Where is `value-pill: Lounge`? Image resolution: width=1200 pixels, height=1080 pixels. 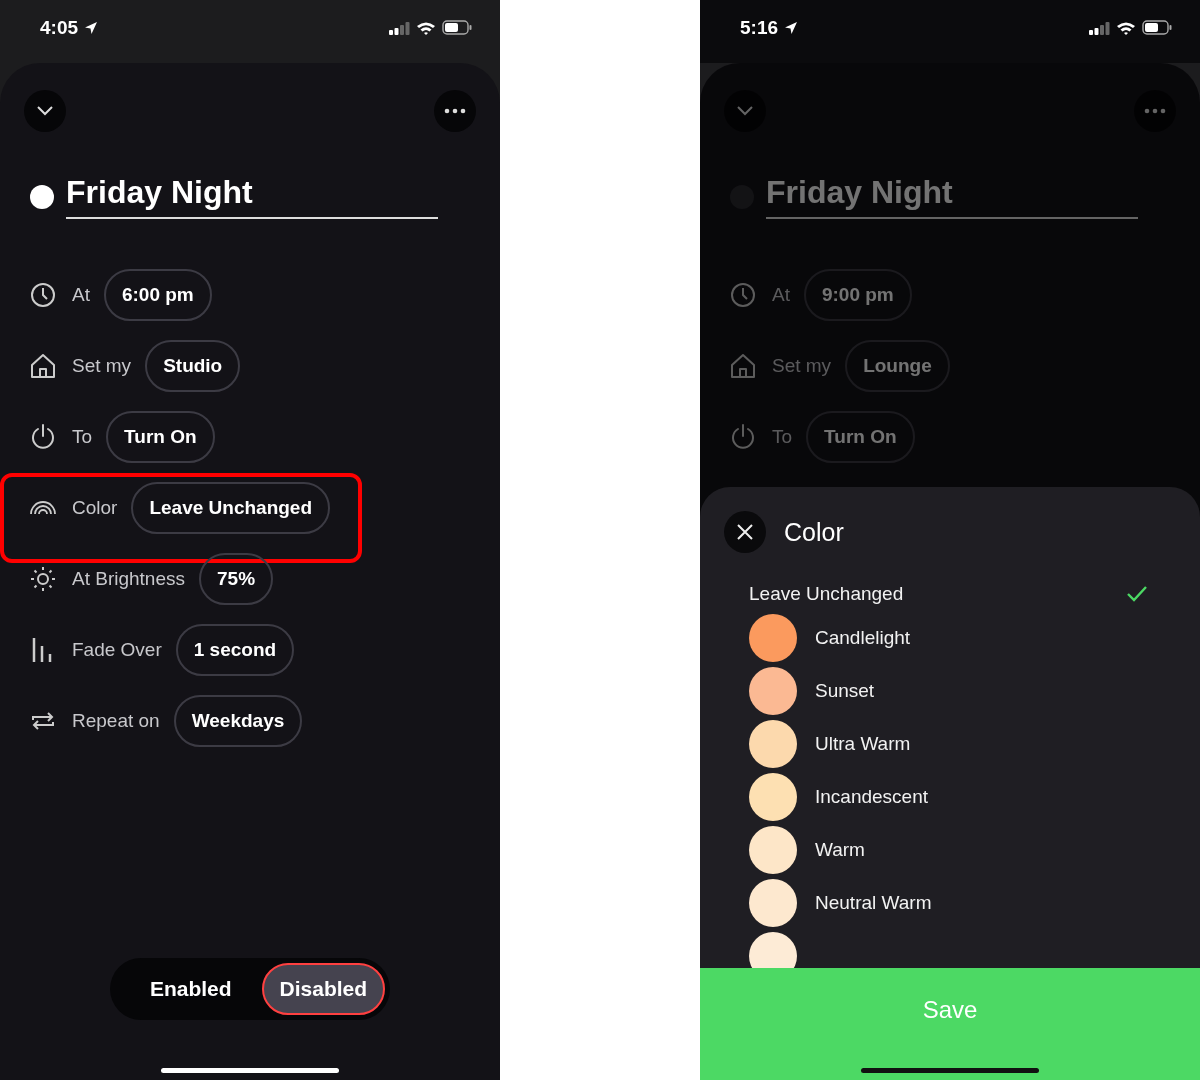 value-pill: Lounge is located at coordinates (897, 366).